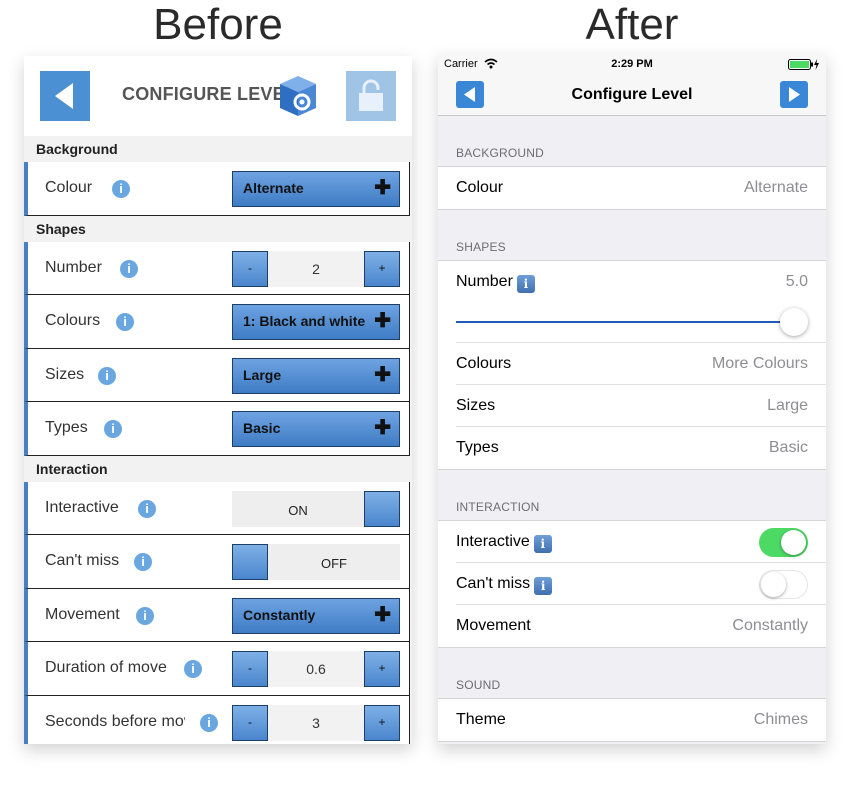 The width and height of the screenshot is (850, 800). I want to click on lock-button, so click(371, 96).